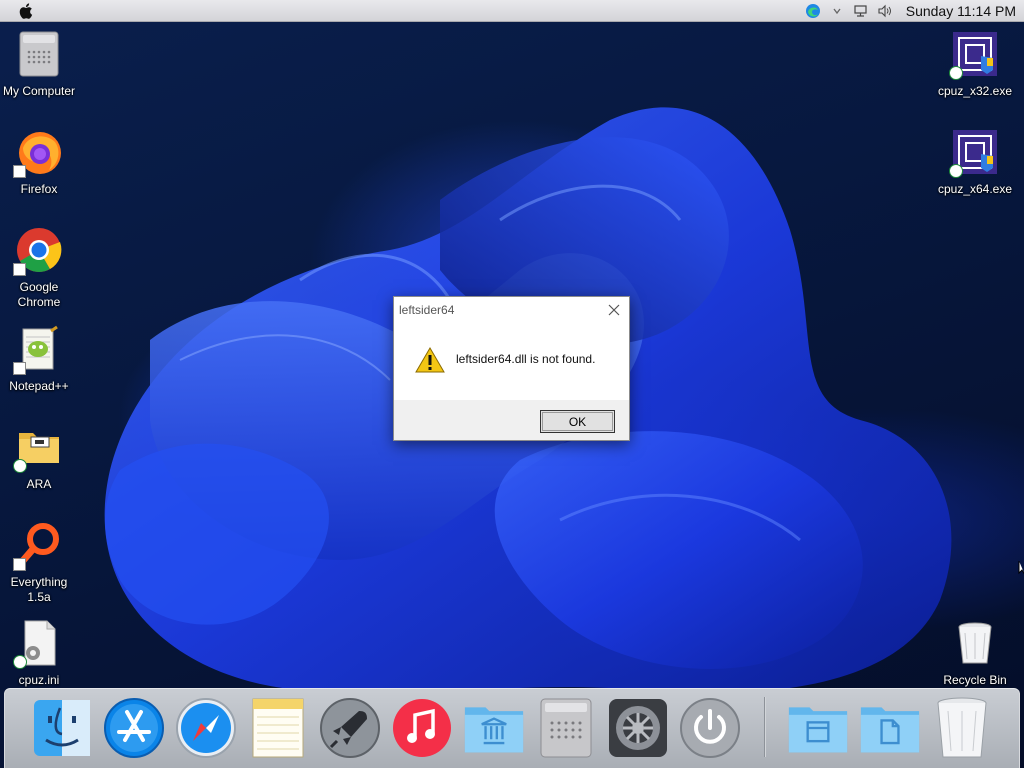 Image resolution: width=1024 pixels, height=768 pixels. Describe the element at coordinates (614, 310) in the screenshot. I see `close-icon` at that location.